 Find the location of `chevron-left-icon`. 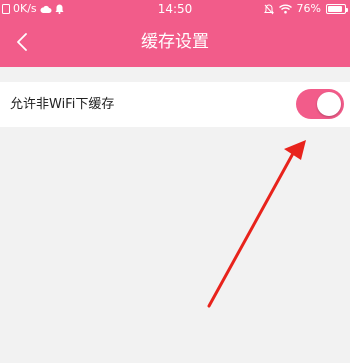

chevron-left-icon is located at coordinates (22, 42).